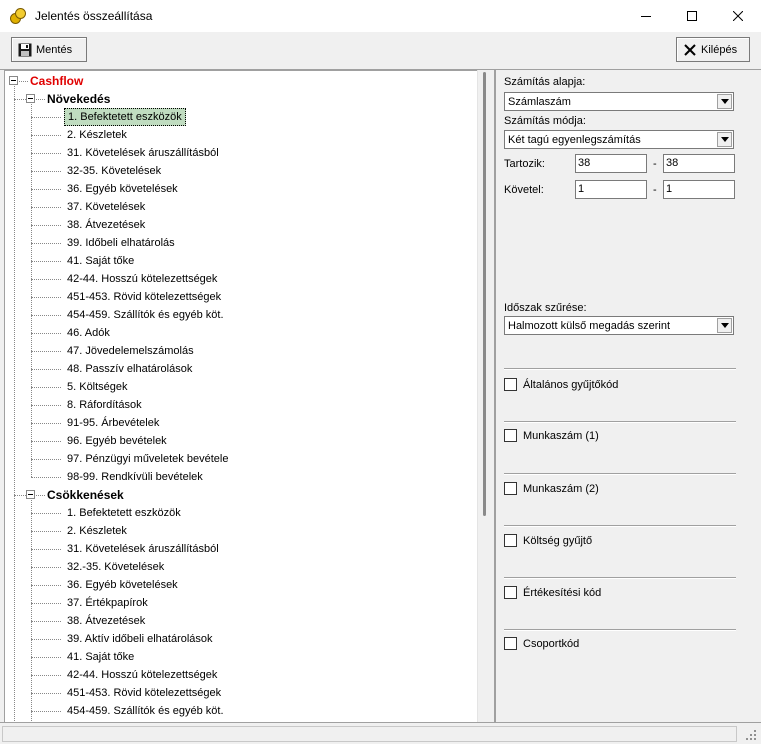 Image resolution: width=761 pixels, height=744 pixels. Describe the element at coordinates (97, 387) in the screenshot. I see `tree-item: 5. Költségek` at that location.